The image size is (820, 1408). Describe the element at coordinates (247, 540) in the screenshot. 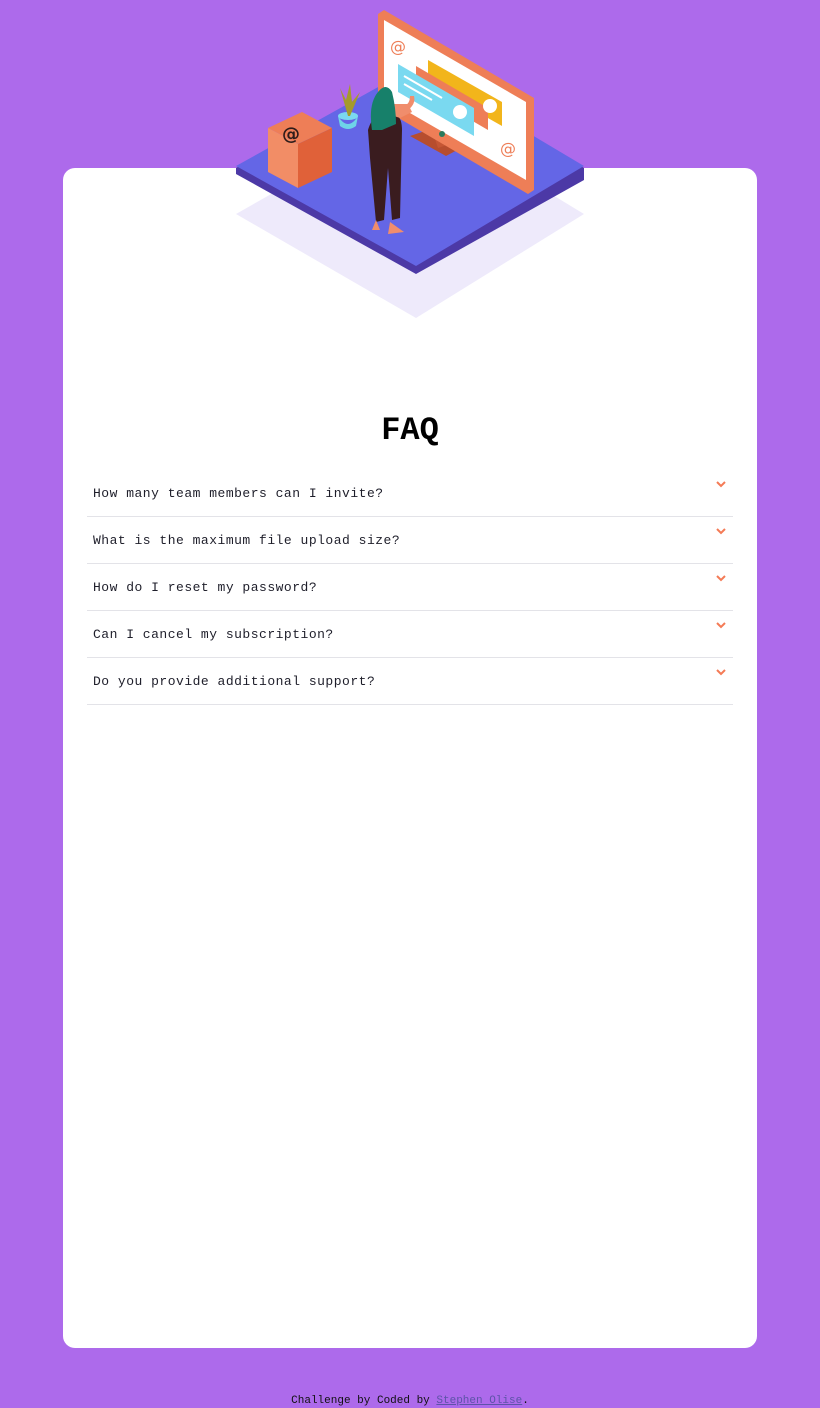

I see `faq-question: What is the maximum file upload size?` at that location.